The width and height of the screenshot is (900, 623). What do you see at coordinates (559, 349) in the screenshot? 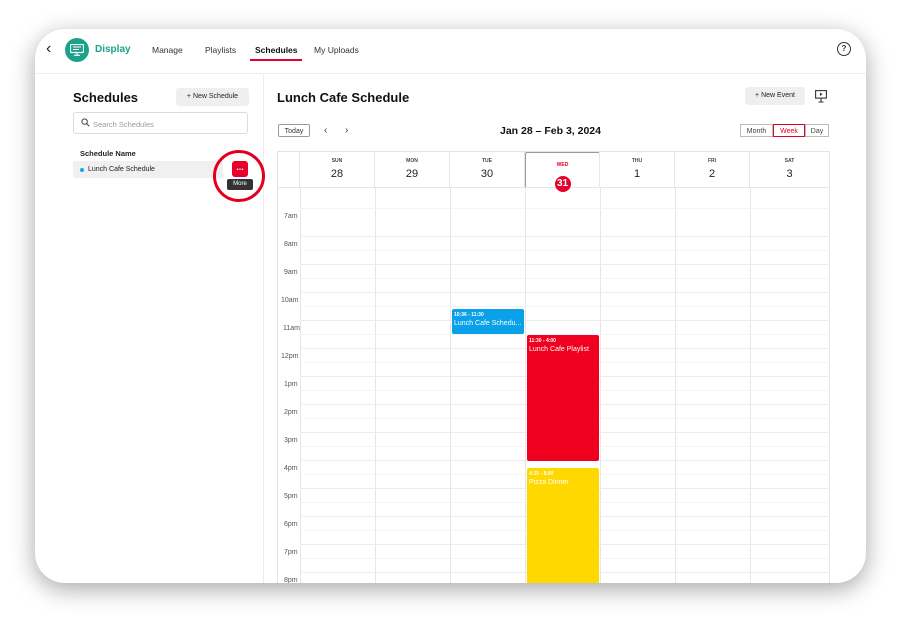
I see `event-title: Lunch Cafe Playlist` at bounding box center [559, 349].